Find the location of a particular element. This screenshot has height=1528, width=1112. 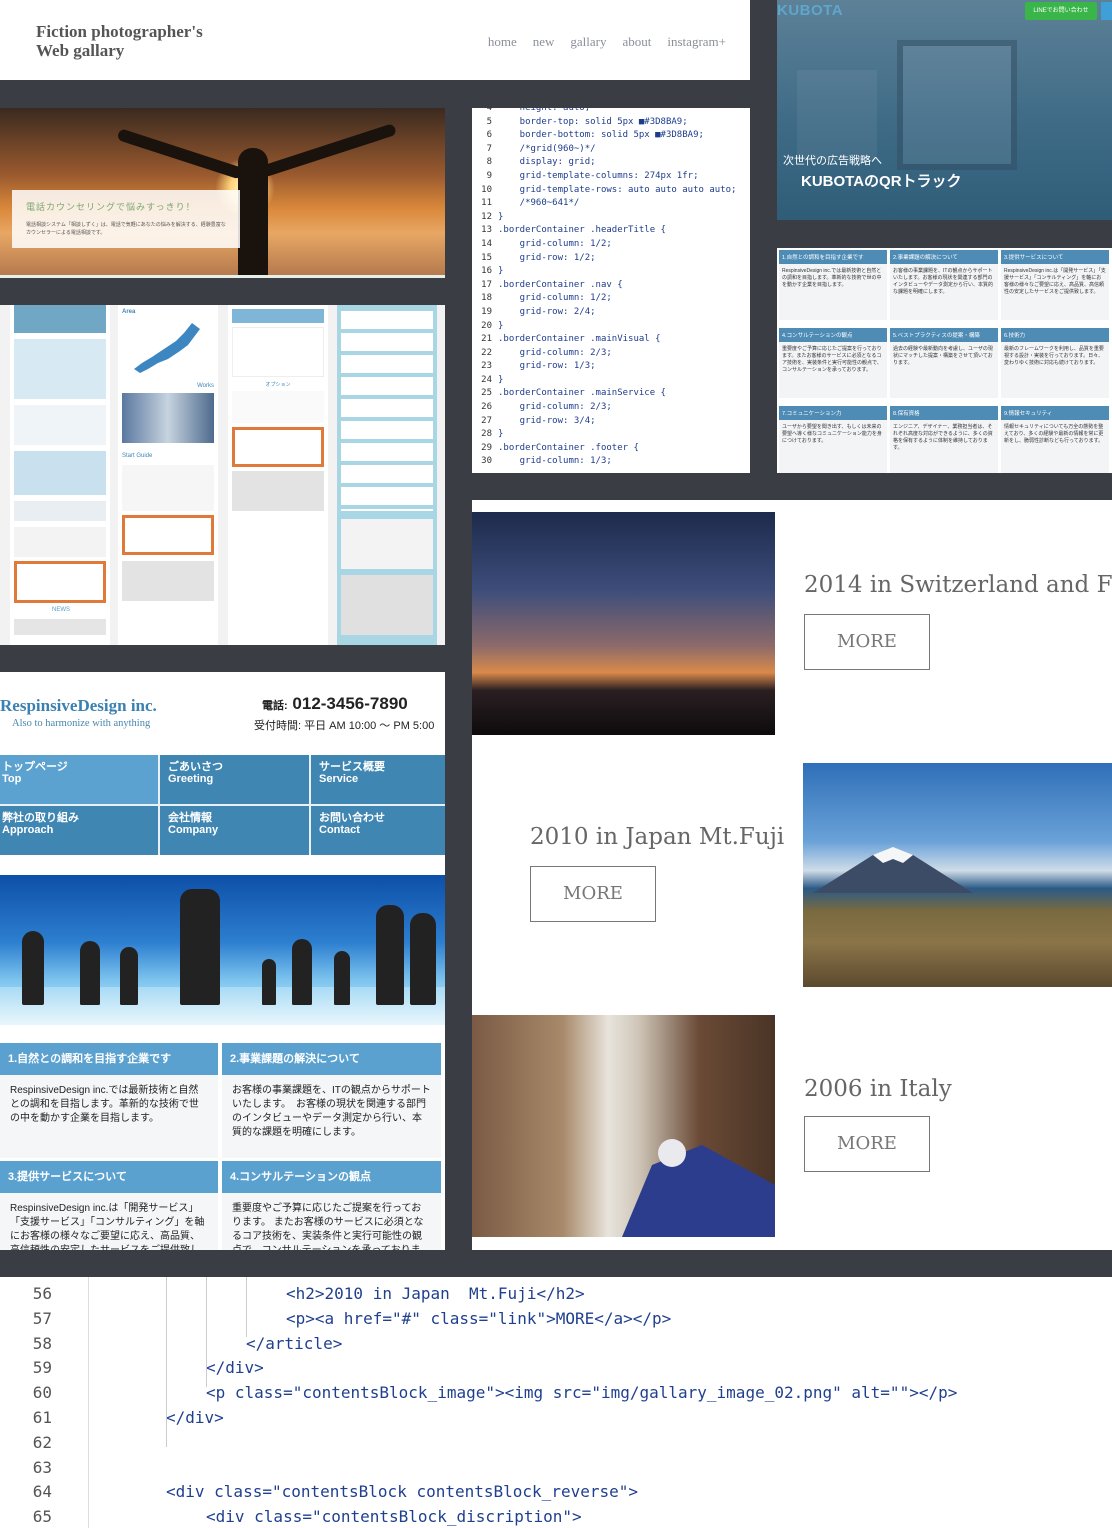

code-line: 21 .borderContainer .mainVisual { is located at coordinates (611, 340).